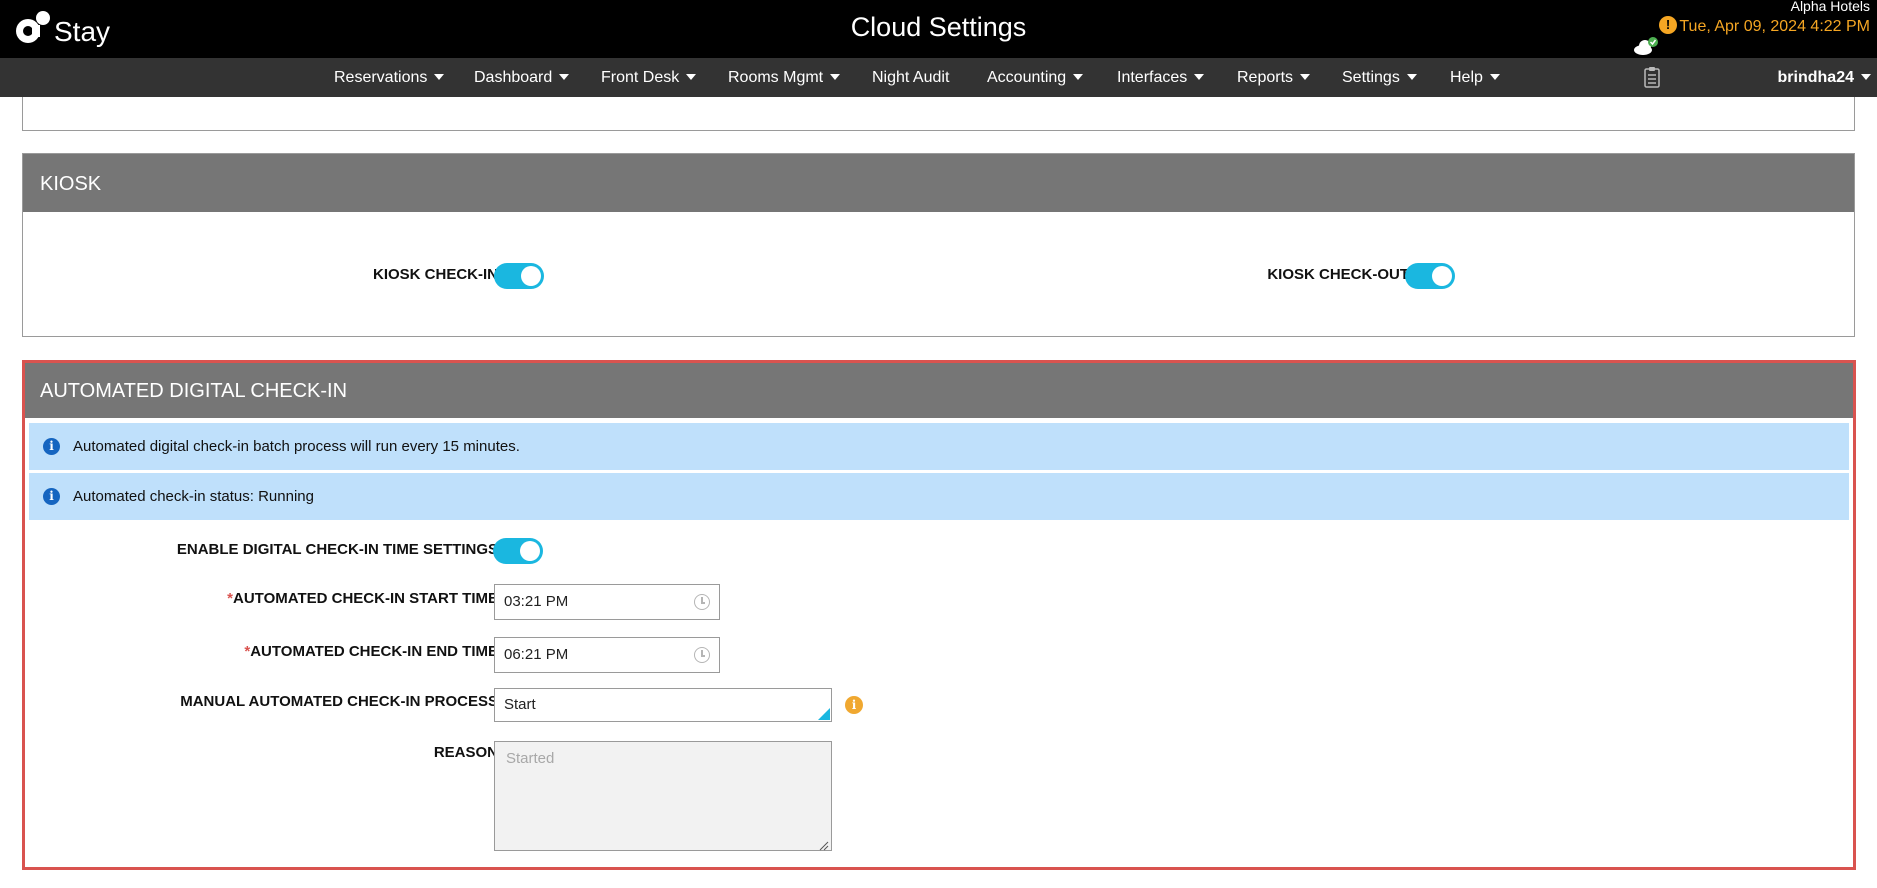  I want to click on nav-settings: Settings, so click(1379, 77).